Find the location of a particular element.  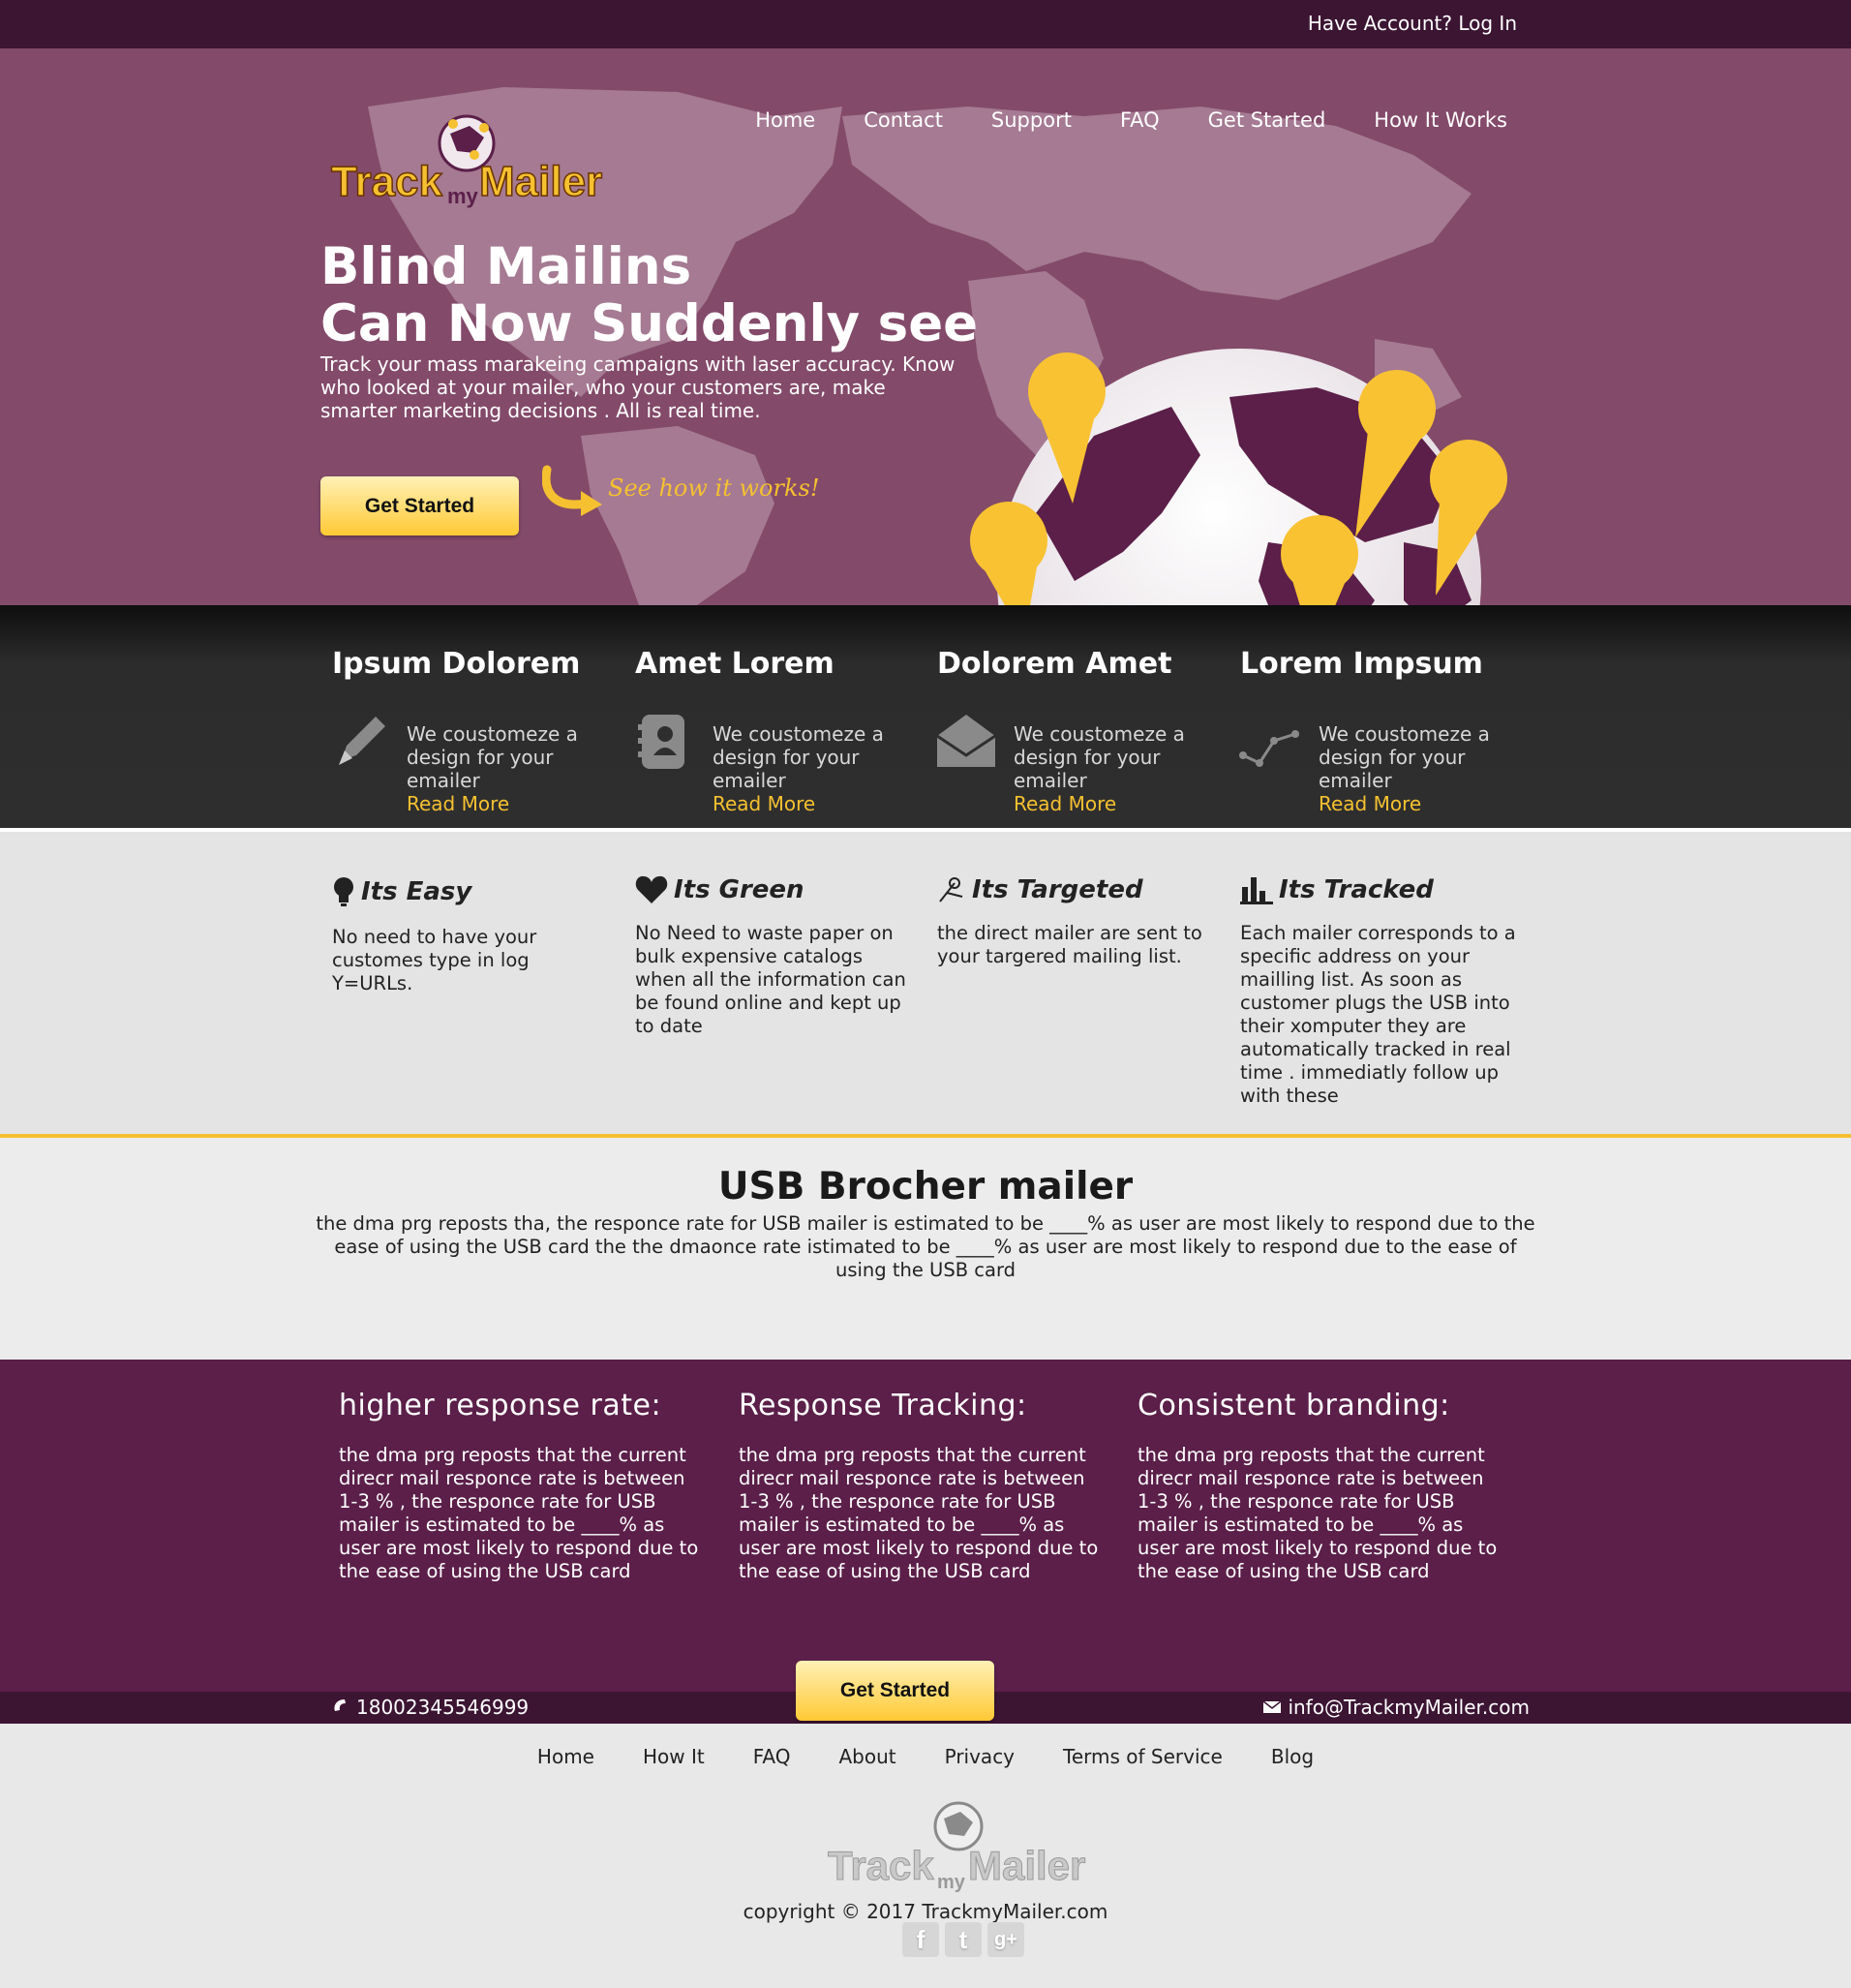

lightbulb-icon is located at coordinates (343, 891).